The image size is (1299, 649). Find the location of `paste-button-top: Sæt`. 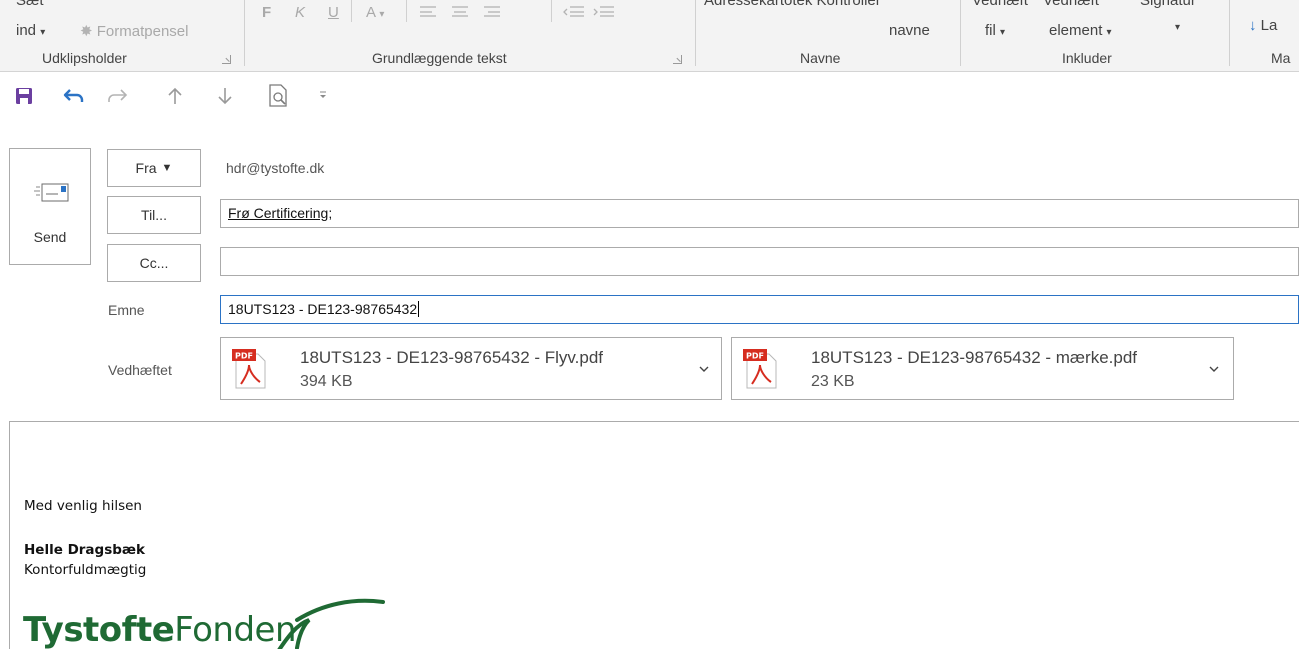

paste-button-top: Sæt is located at coordinates (30, 4).